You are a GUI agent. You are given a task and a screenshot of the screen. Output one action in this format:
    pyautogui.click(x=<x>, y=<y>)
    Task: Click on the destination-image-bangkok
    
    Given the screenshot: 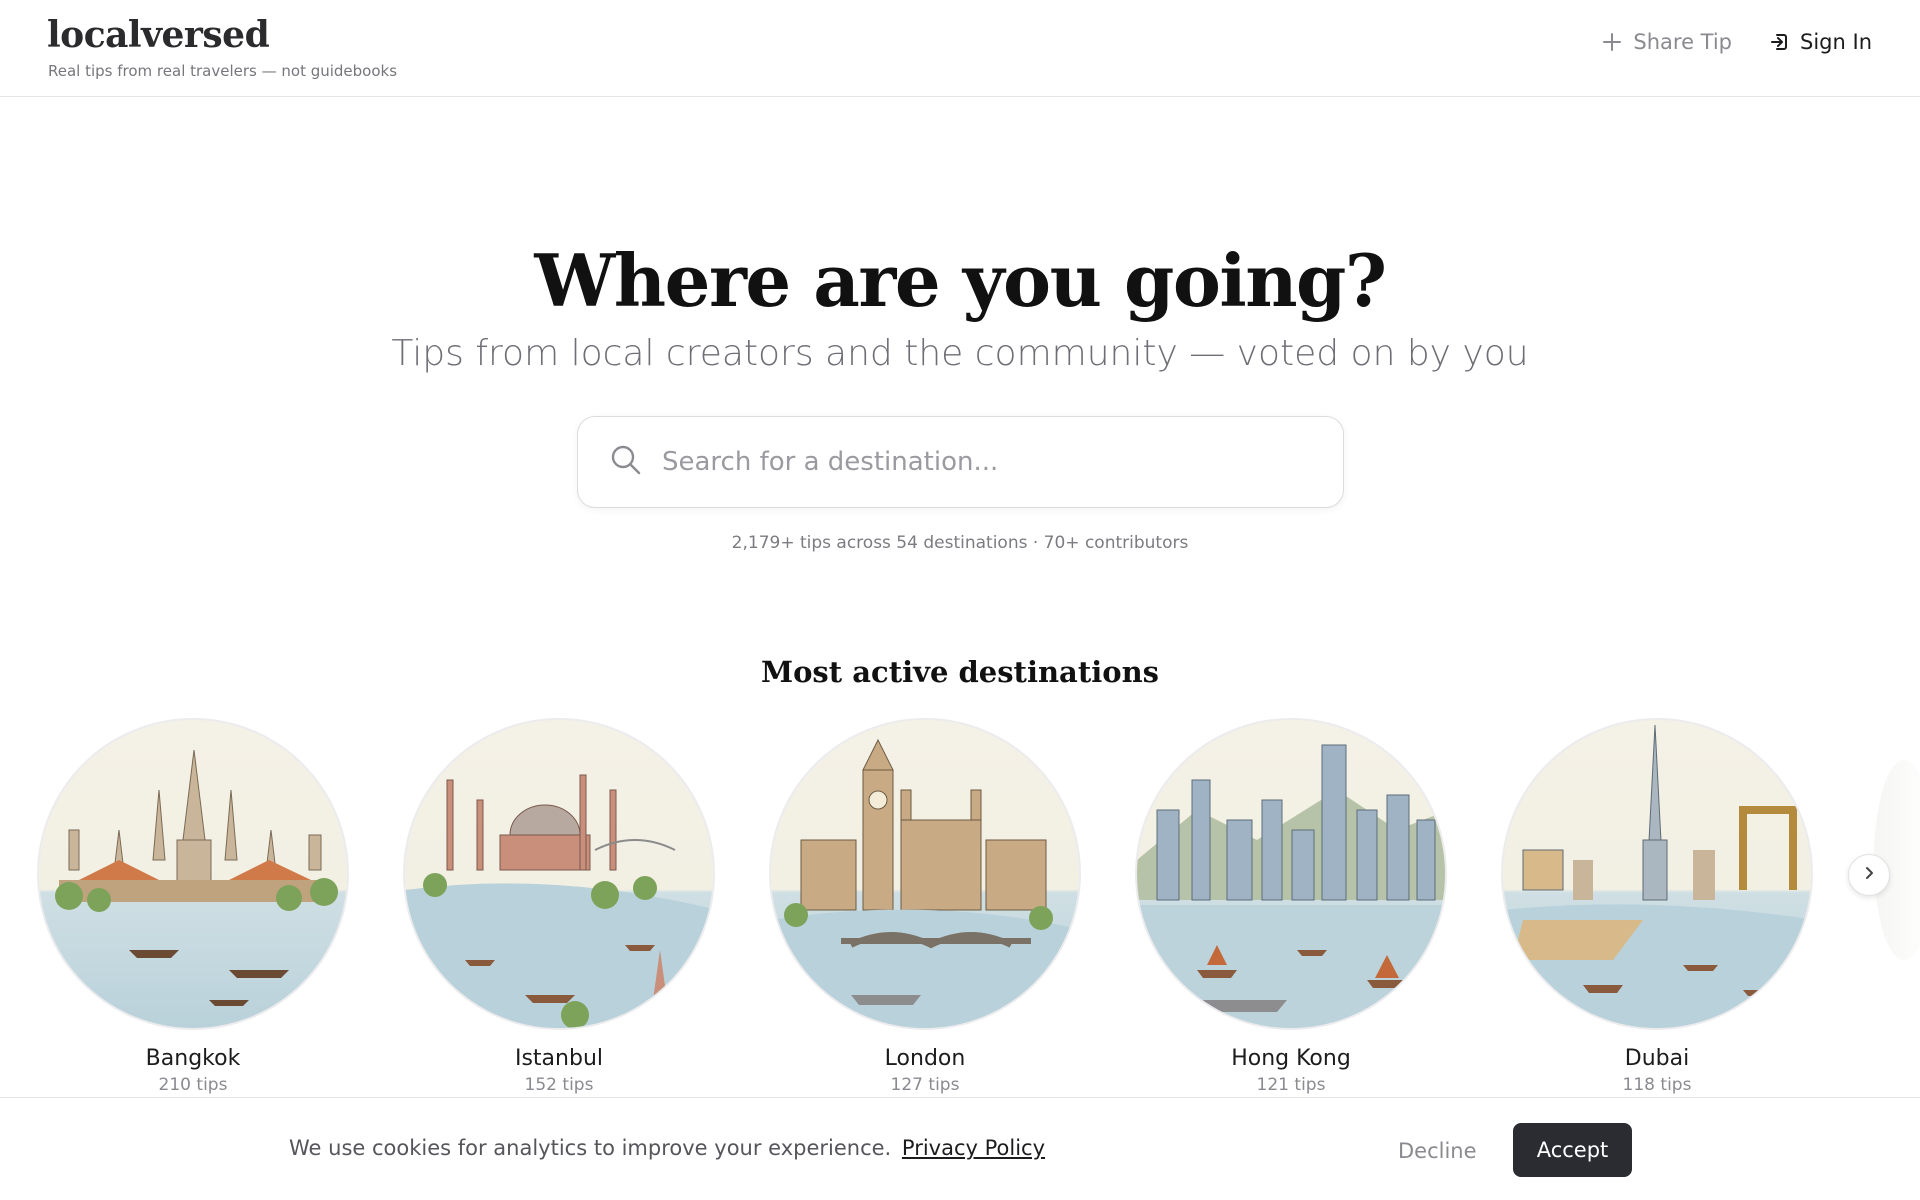 What is the action you would take?
    pyautogui.click(x=193, y=874)
    